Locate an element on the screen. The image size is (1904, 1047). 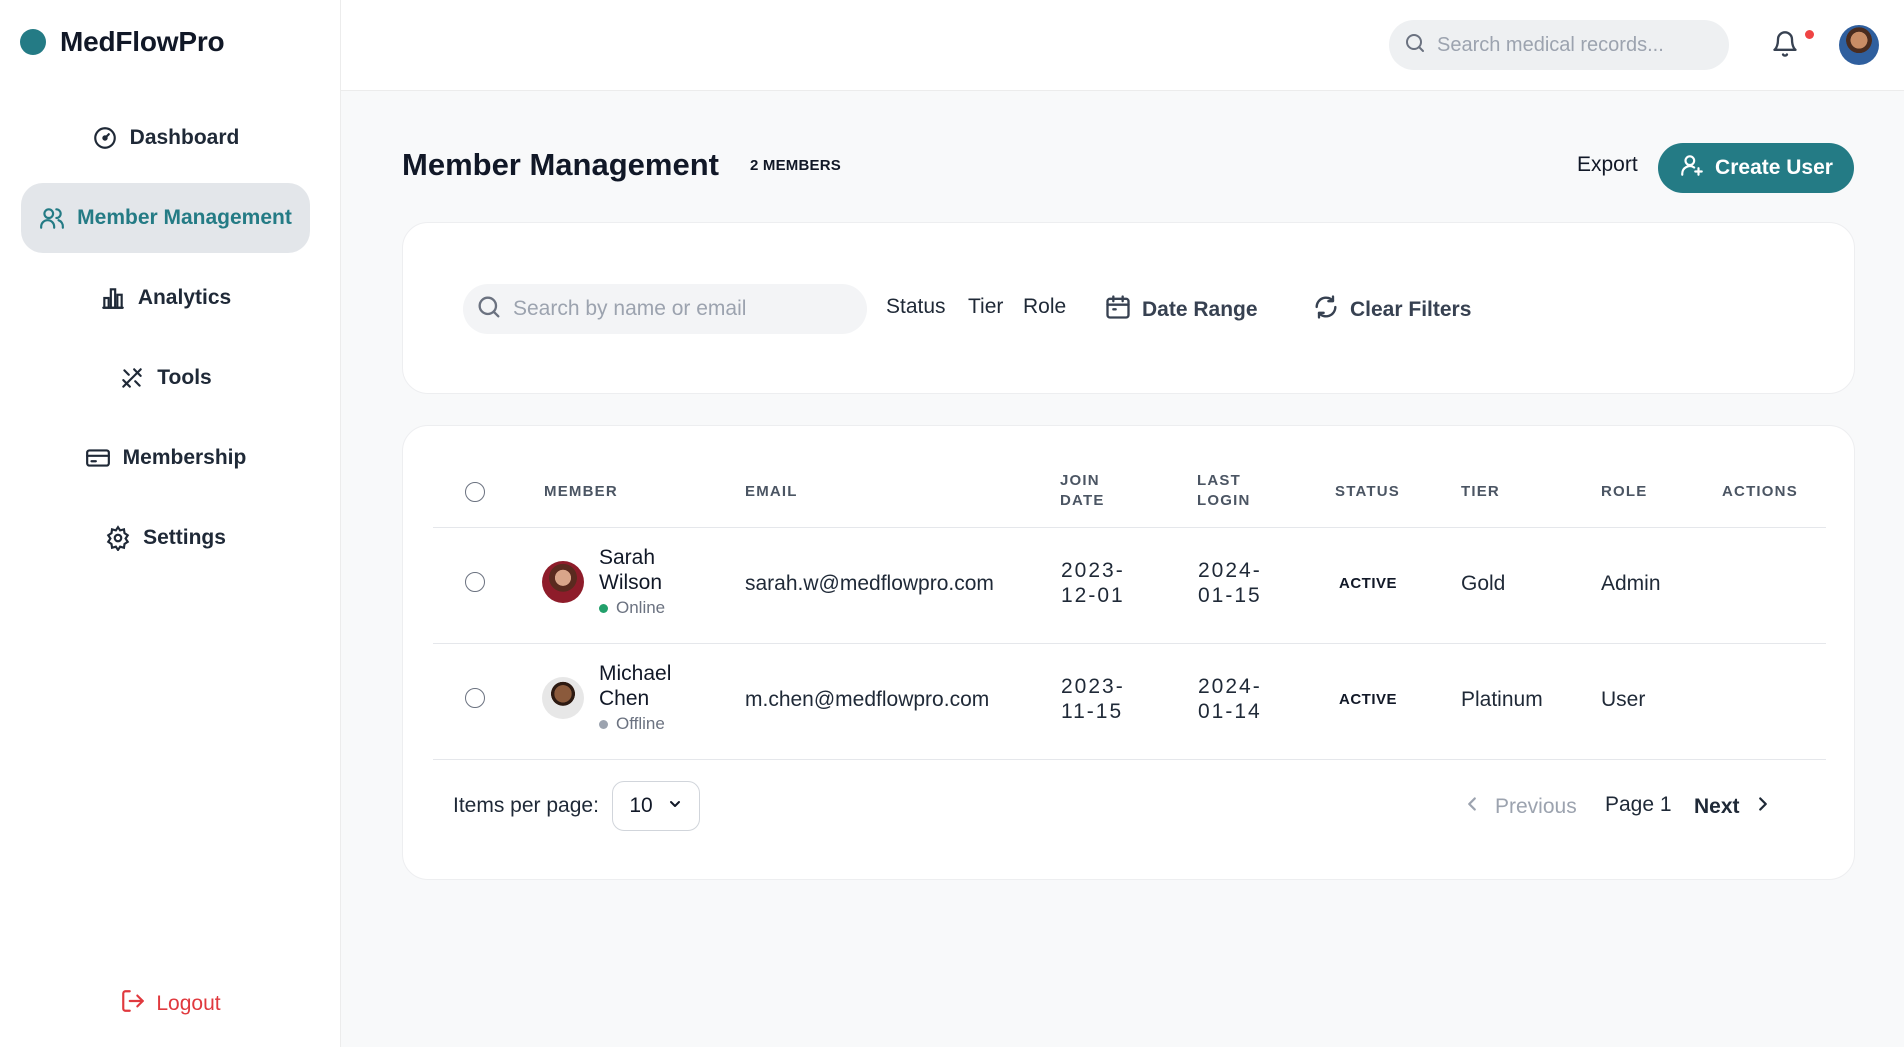
column-header-status: STATUS is located at coordinates (1367, 492).